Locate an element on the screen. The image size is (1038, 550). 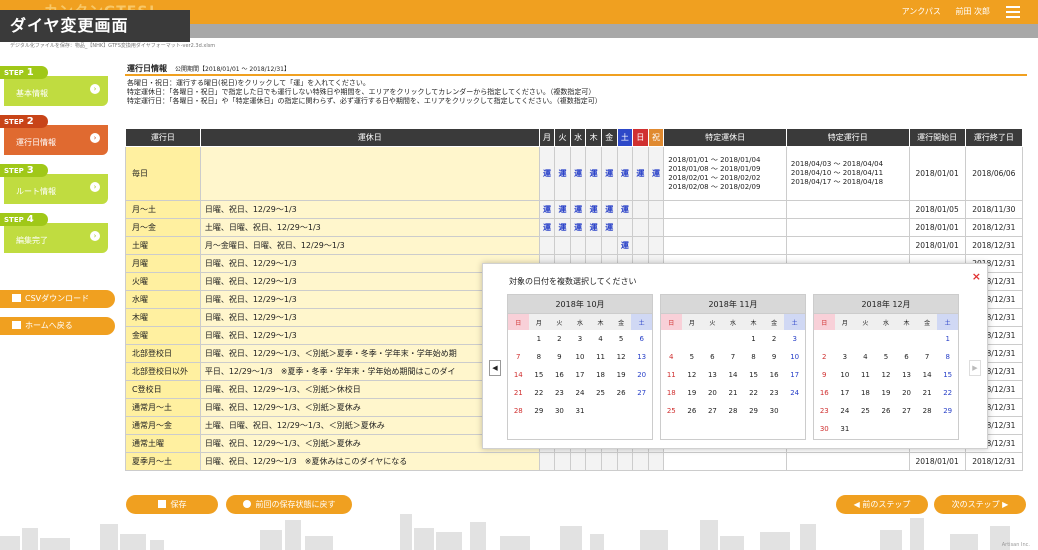
calendar-day: 18 is located at coordinates (671, 393).